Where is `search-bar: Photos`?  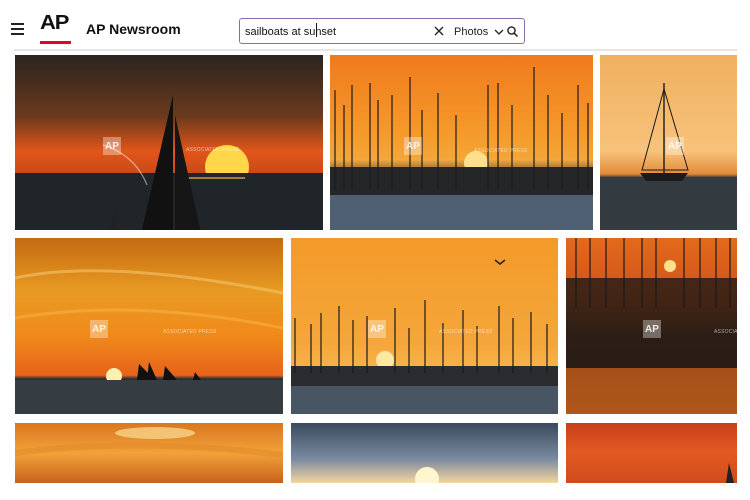
search-bar: Photos is located at coordinates (382, 31).